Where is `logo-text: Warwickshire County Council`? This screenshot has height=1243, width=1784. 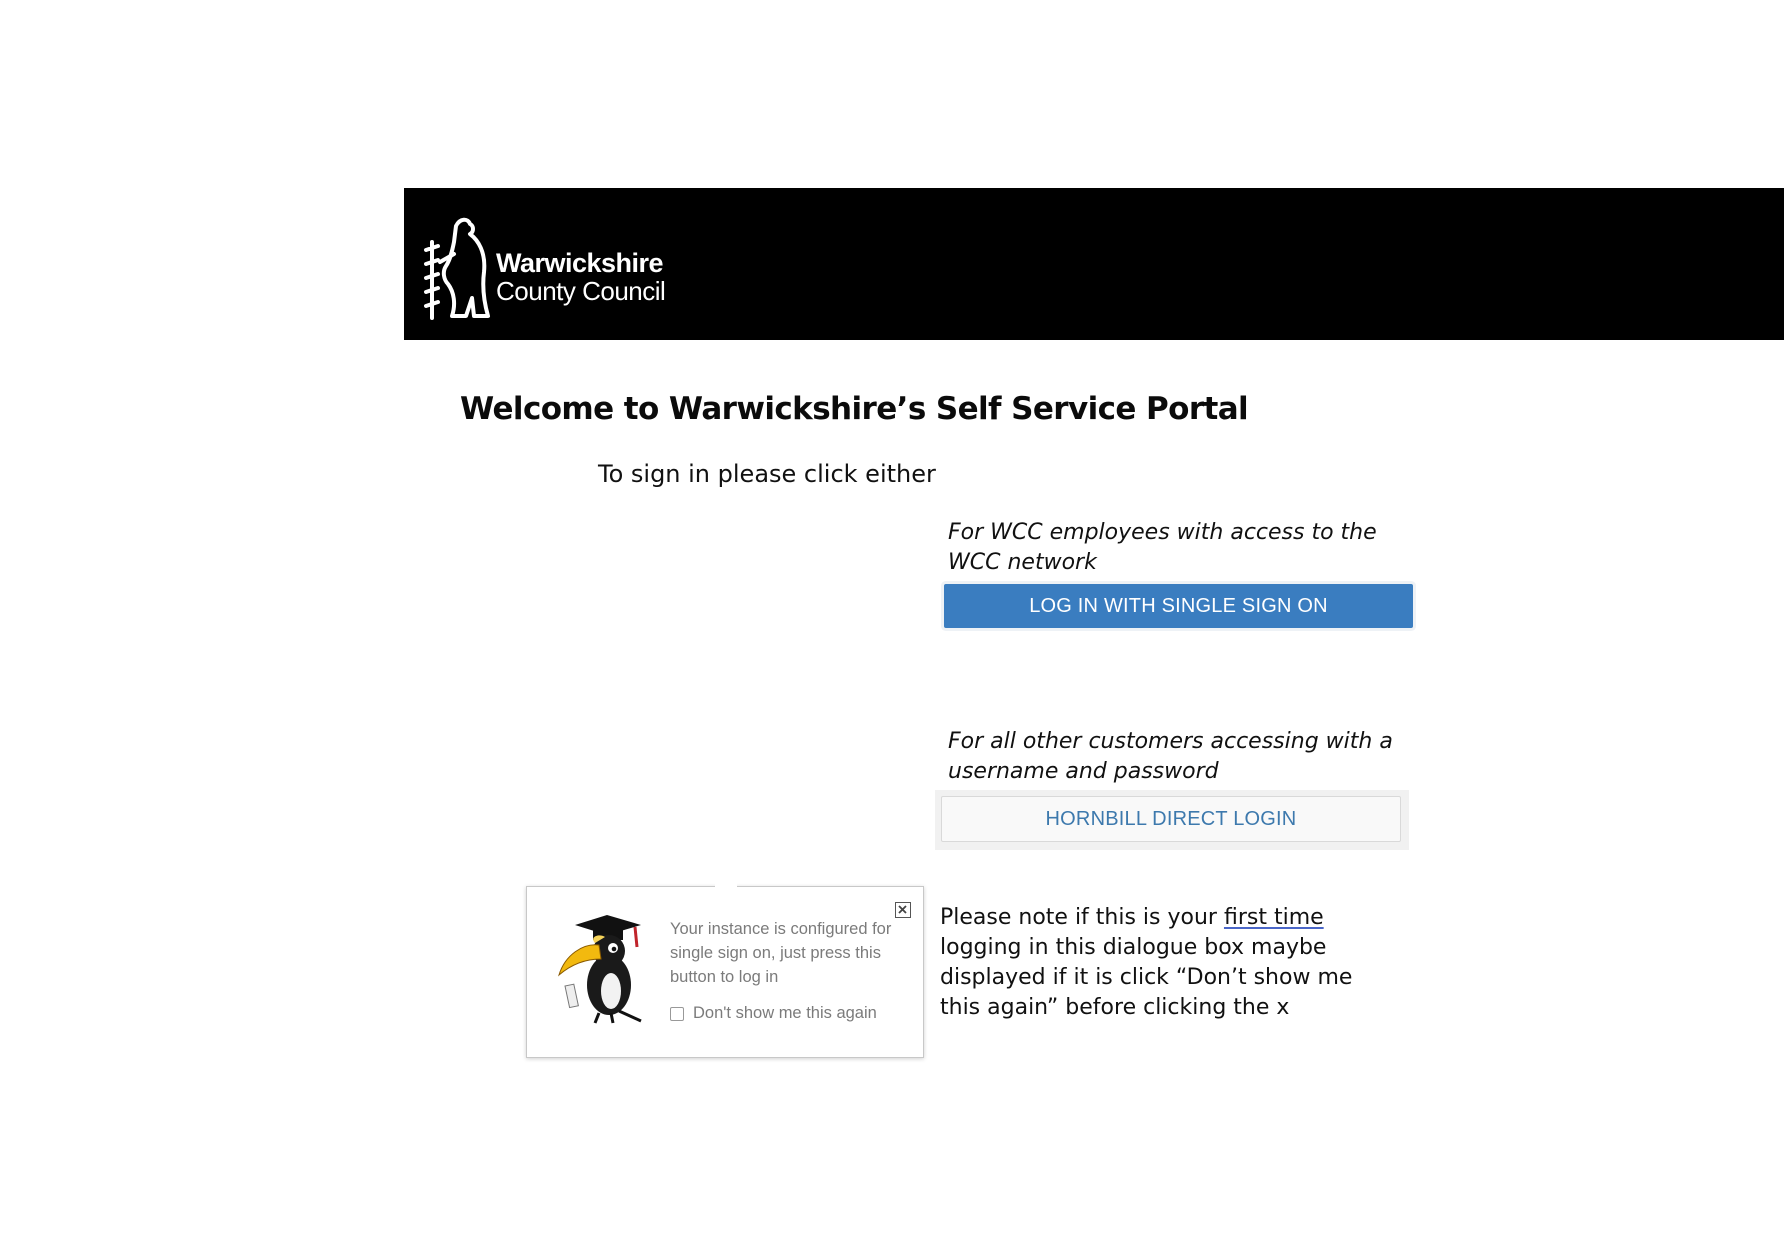 logo-text: Warwickshire County Council is located at coordinates (581, 277).